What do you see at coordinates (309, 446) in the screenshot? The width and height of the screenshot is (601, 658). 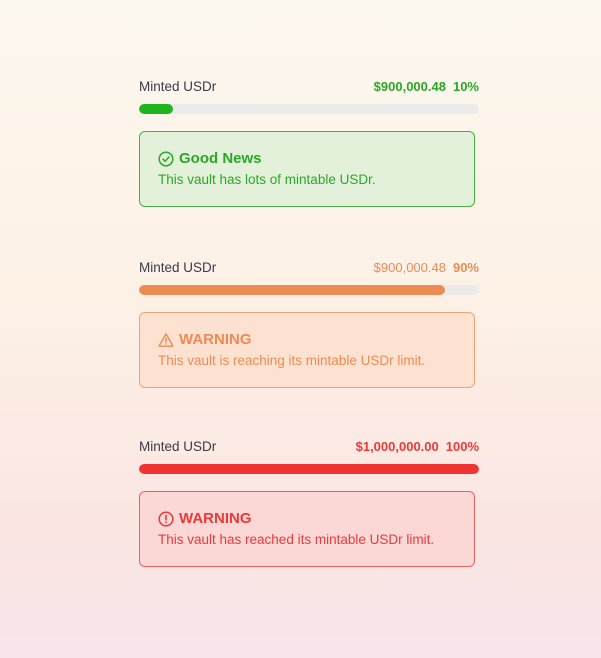 I see `minted-row: Minted USDr $1,000,000.00 100%` at bounding box center [309, 446].